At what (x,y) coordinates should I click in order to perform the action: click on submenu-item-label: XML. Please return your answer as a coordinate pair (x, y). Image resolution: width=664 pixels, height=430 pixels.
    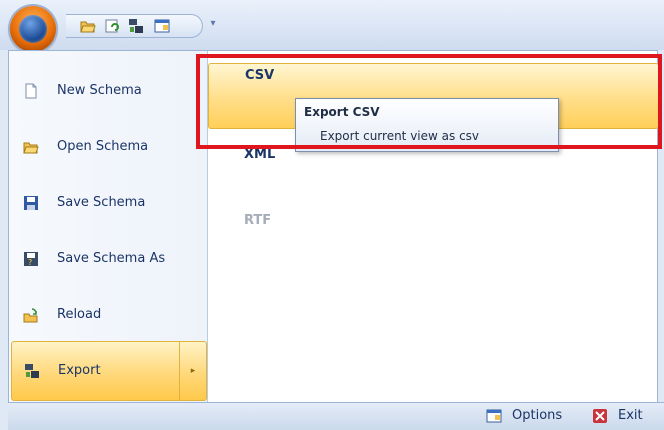
    Looking at the image, I should click on (260, 154).